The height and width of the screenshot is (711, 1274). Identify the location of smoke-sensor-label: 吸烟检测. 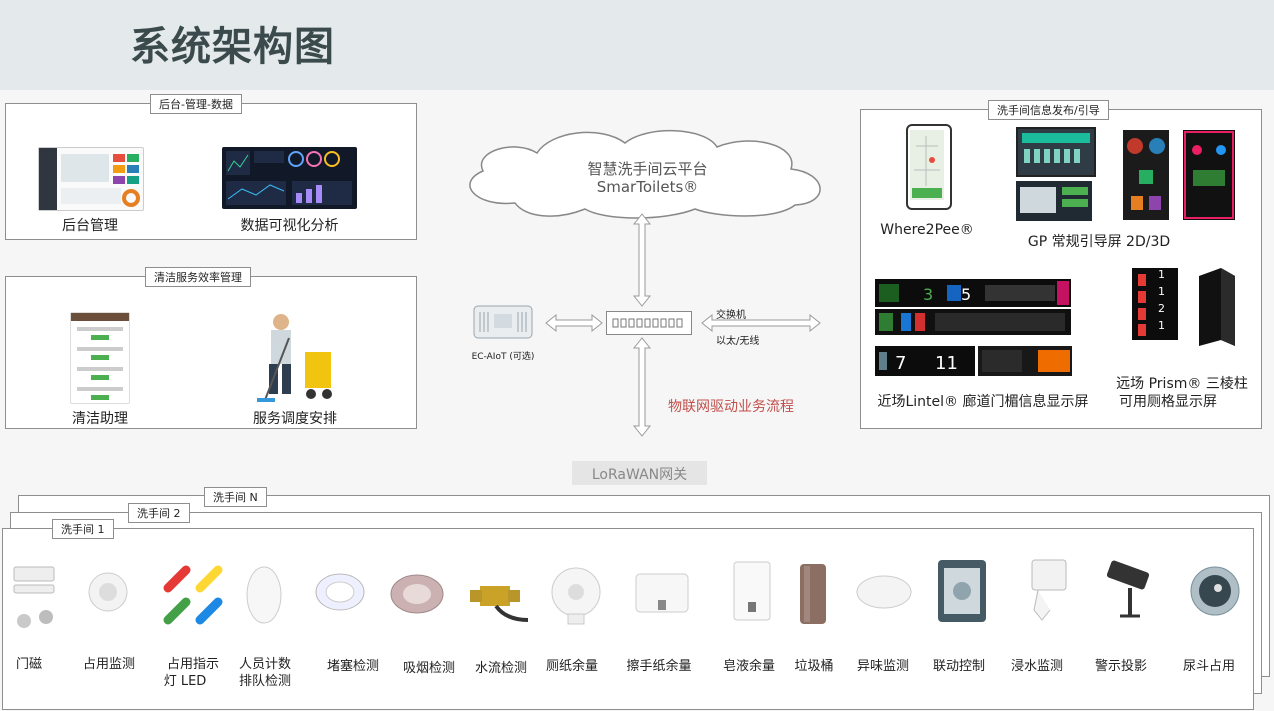
(428, 668).